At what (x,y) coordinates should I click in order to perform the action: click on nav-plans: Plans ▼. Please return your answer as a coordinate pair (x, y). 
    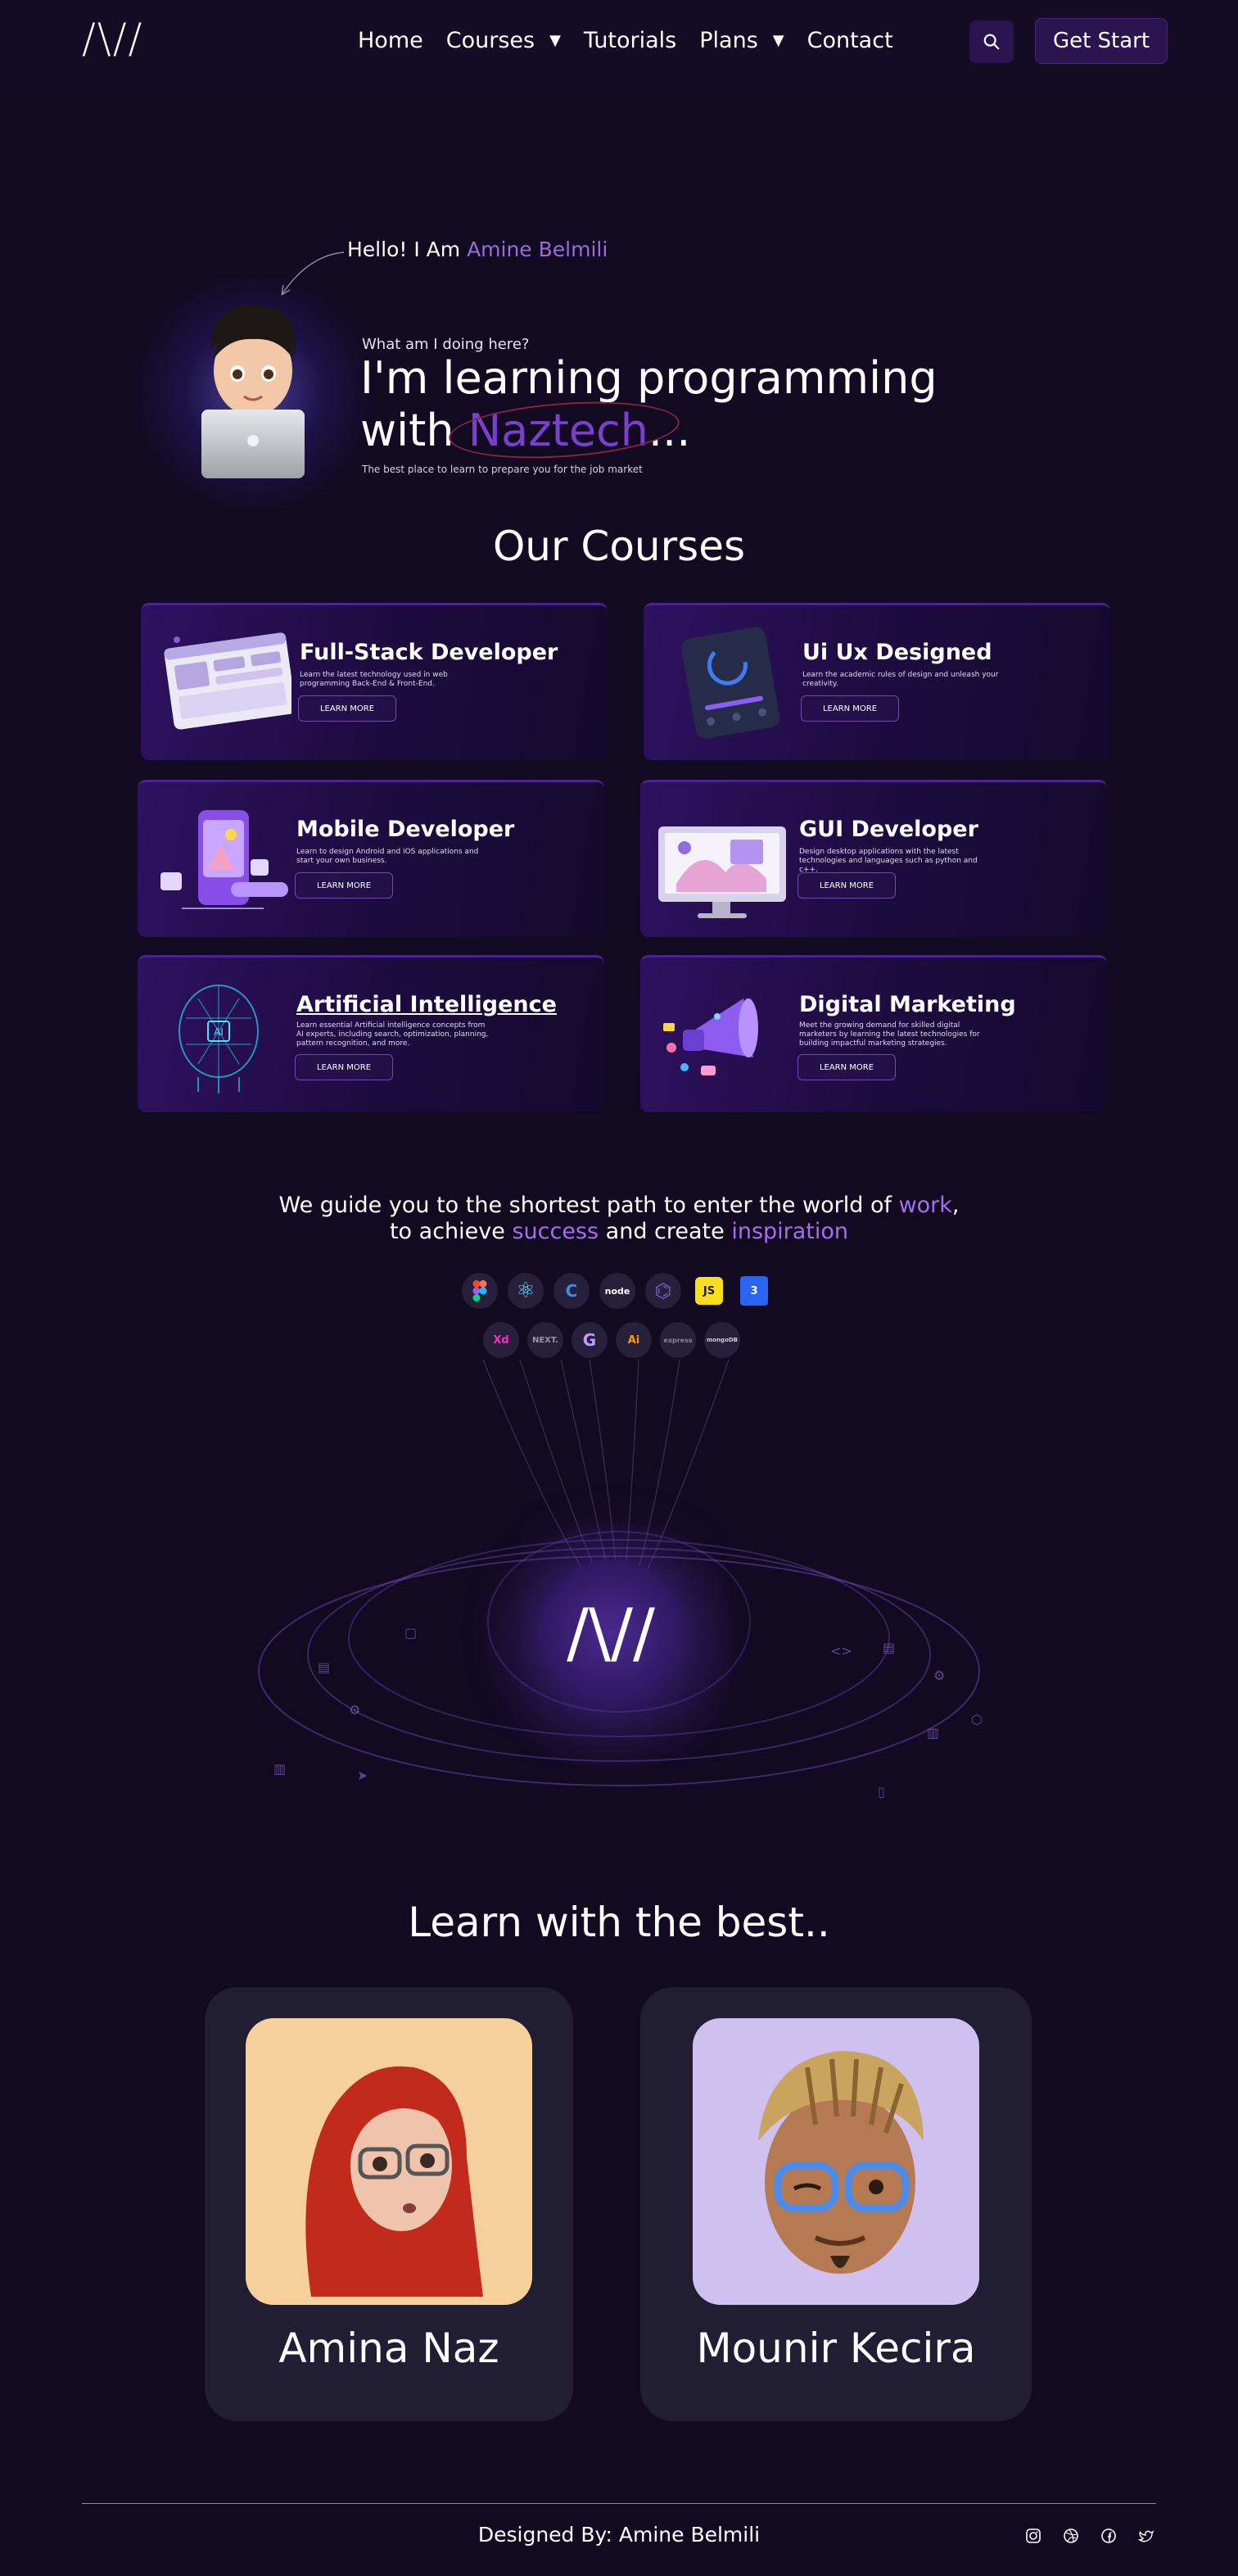
    Looking at the image, I should click on (742, 40).